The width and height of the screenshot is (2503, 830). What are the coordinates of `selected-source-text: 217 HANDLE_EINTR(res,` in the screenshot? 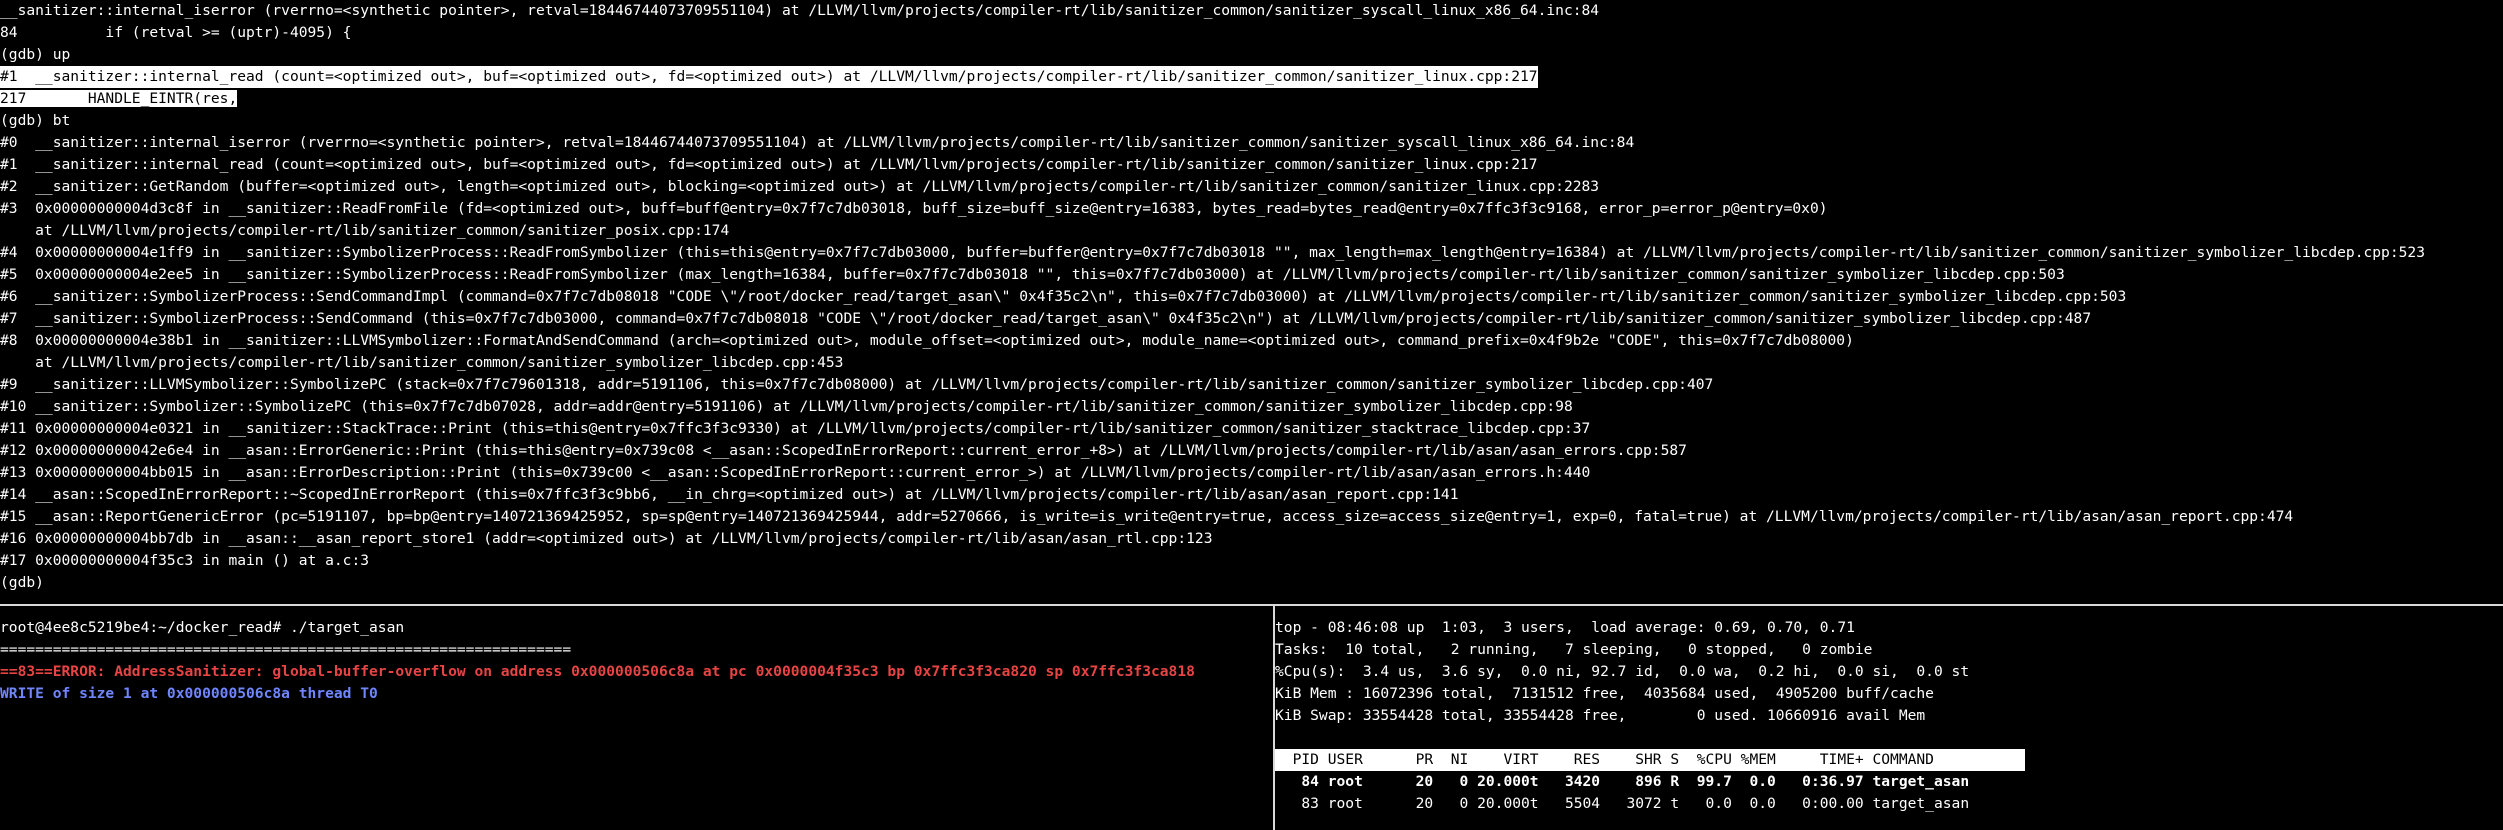 It's located at (119, 98).